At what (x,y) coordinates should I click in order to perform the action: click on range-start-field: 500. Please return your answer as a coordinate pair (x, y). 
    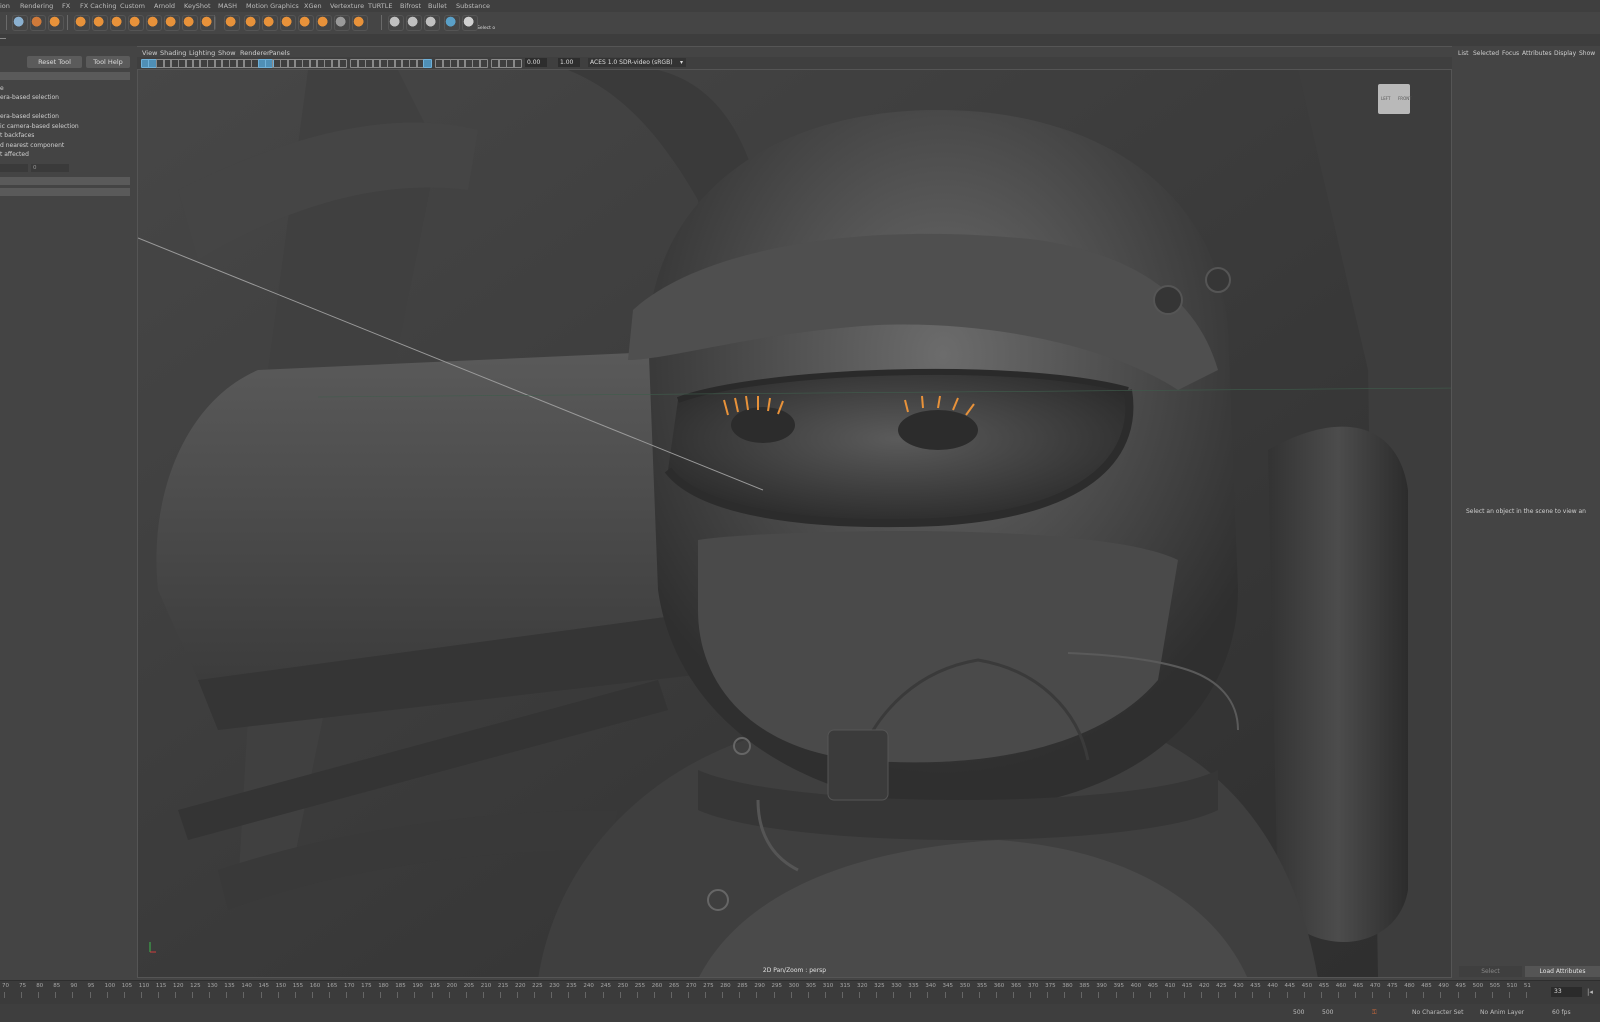
    Looking at the image, I should click on (1298, 1012).